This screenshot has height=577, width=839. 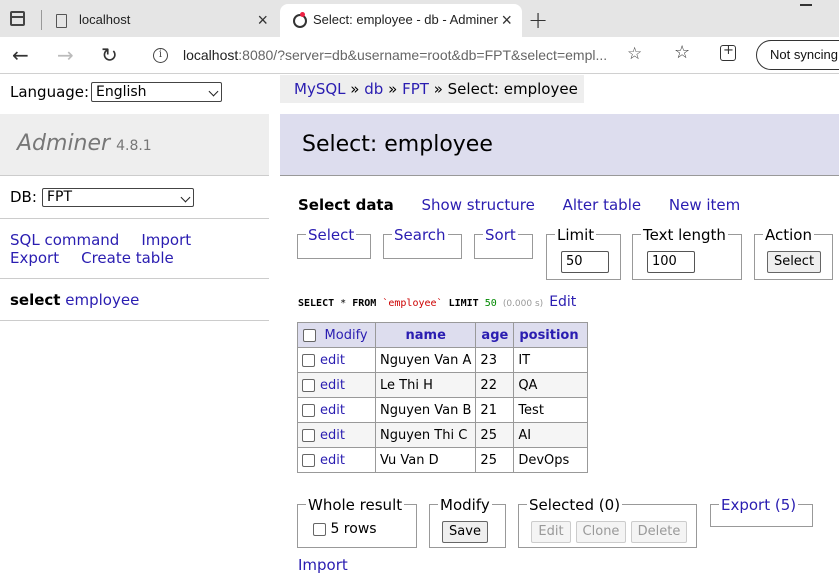 I want to click on whole-result-checkbox, so click(x=319, y=529).